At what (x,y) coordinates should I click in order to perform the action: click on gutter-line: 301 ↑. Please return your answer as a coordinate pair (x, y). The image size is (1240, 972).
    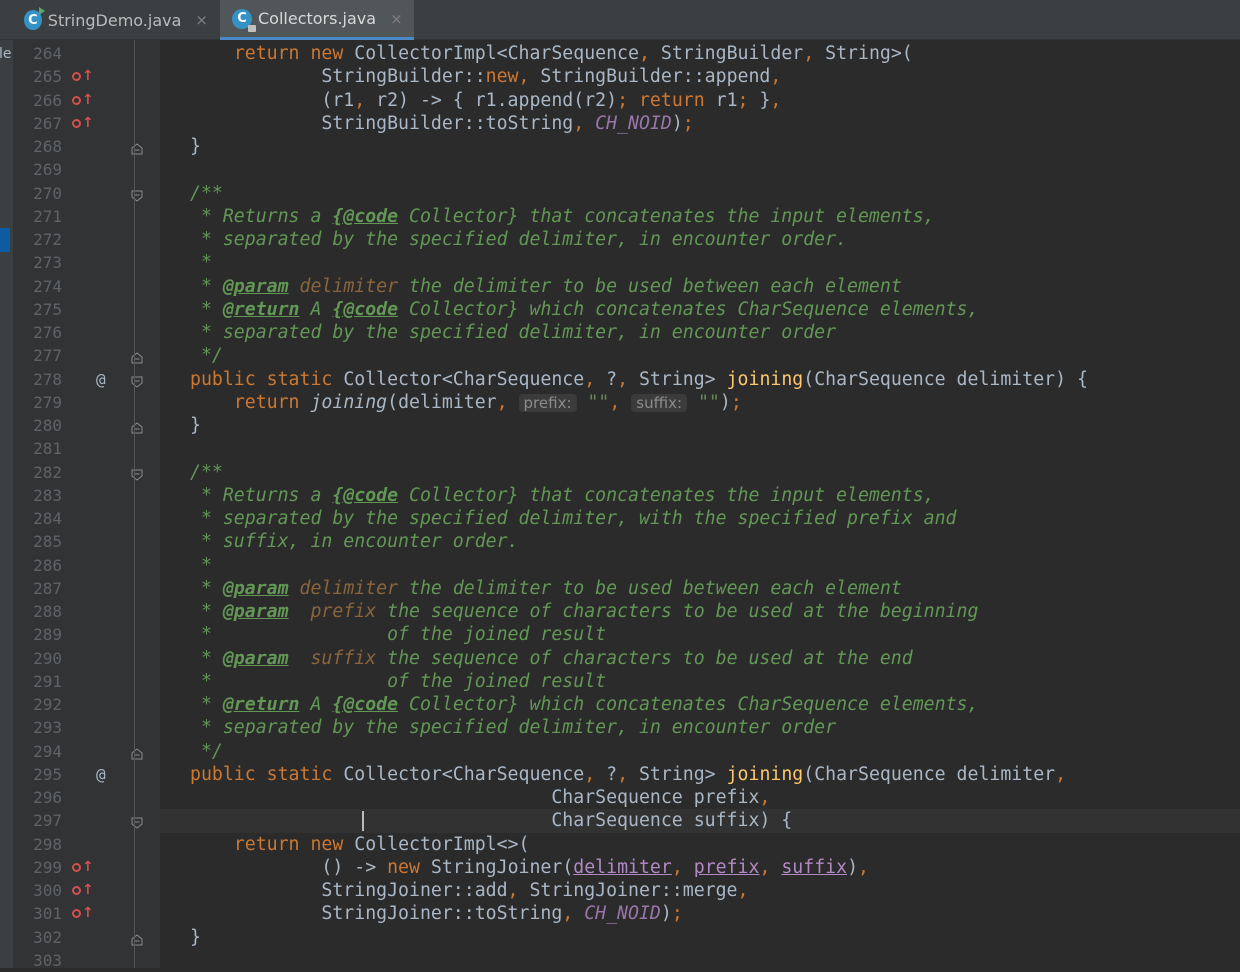
    Looking at the image, I should click on (87, 913).